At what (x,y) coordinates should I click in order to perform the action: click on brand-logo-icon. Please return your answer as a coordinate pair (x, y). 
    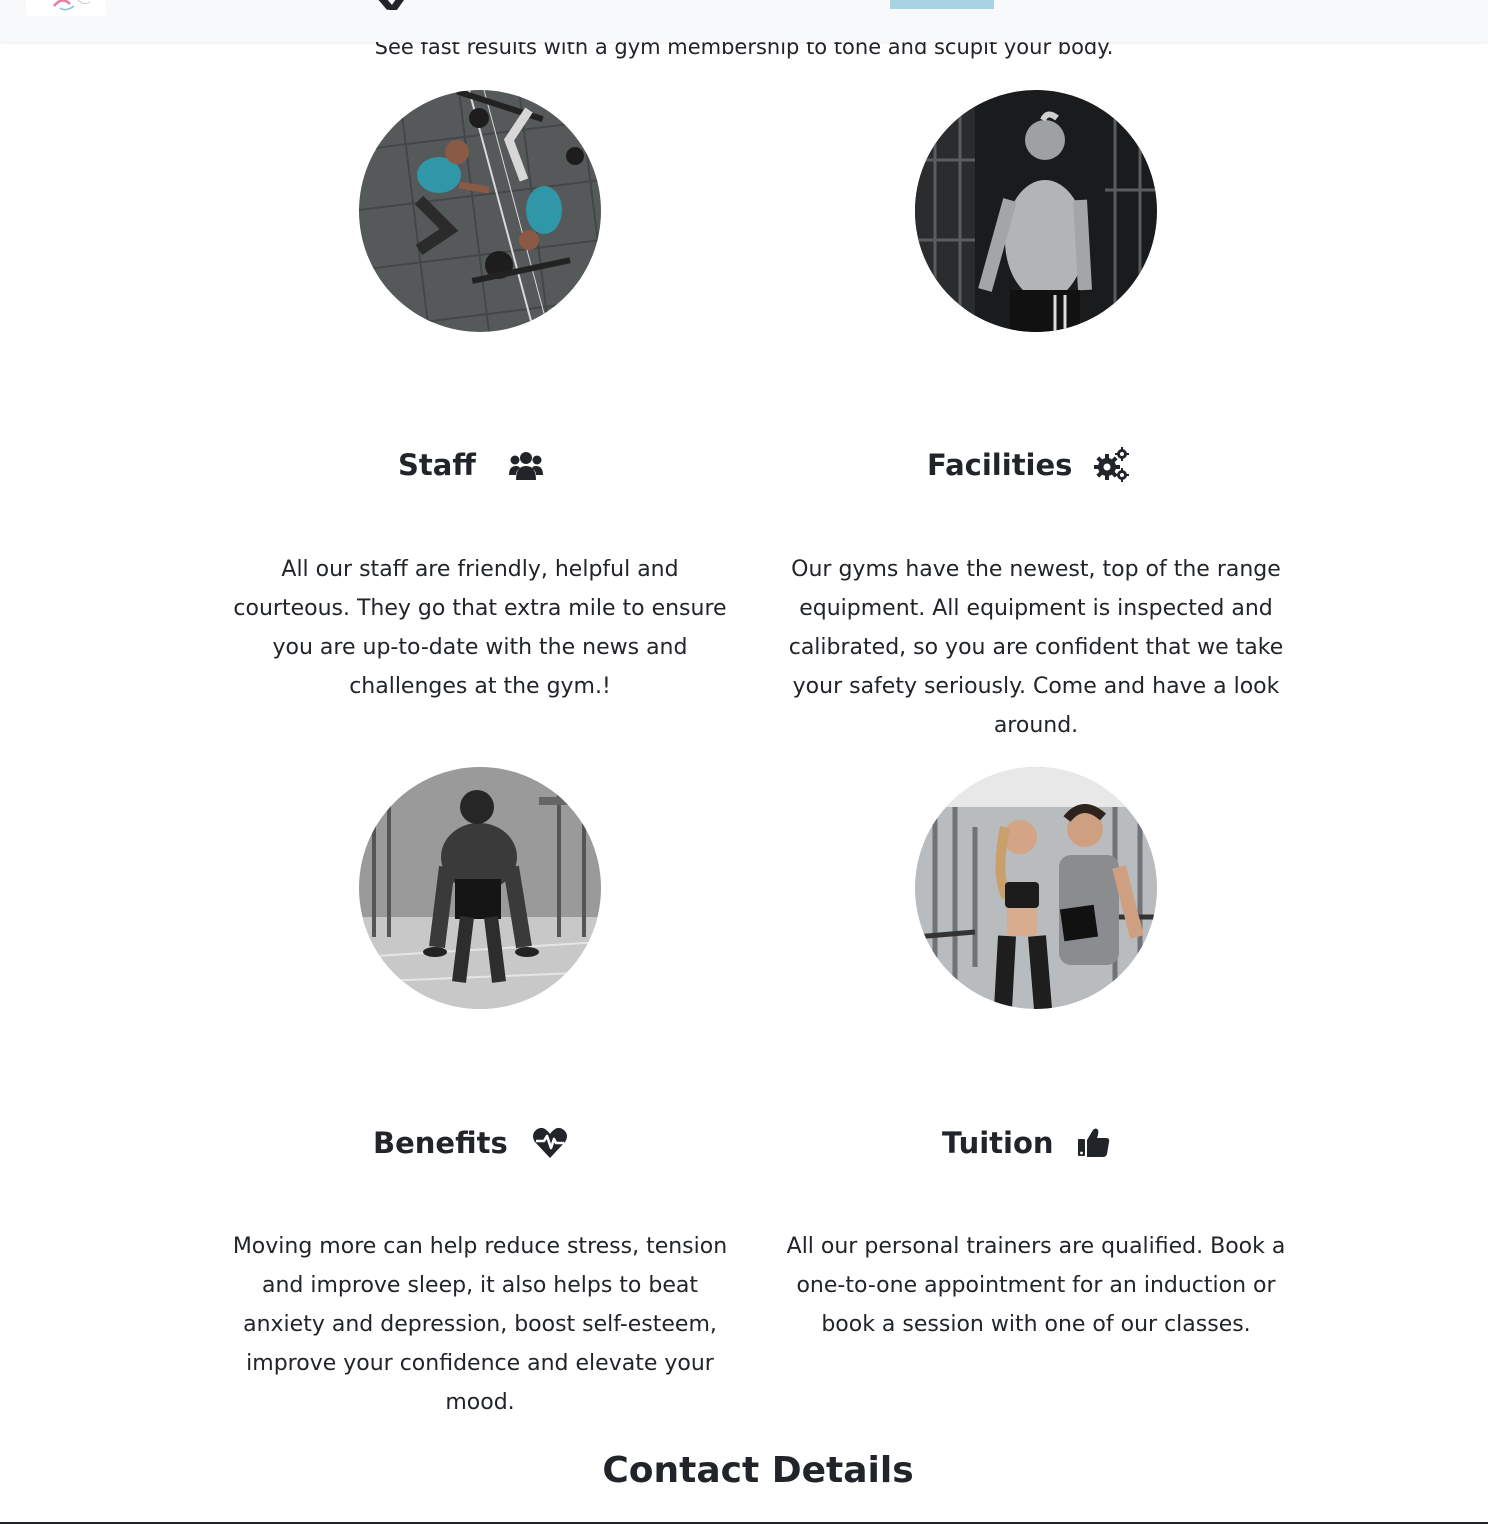
    Looking at the image, I should click on (66, 8).